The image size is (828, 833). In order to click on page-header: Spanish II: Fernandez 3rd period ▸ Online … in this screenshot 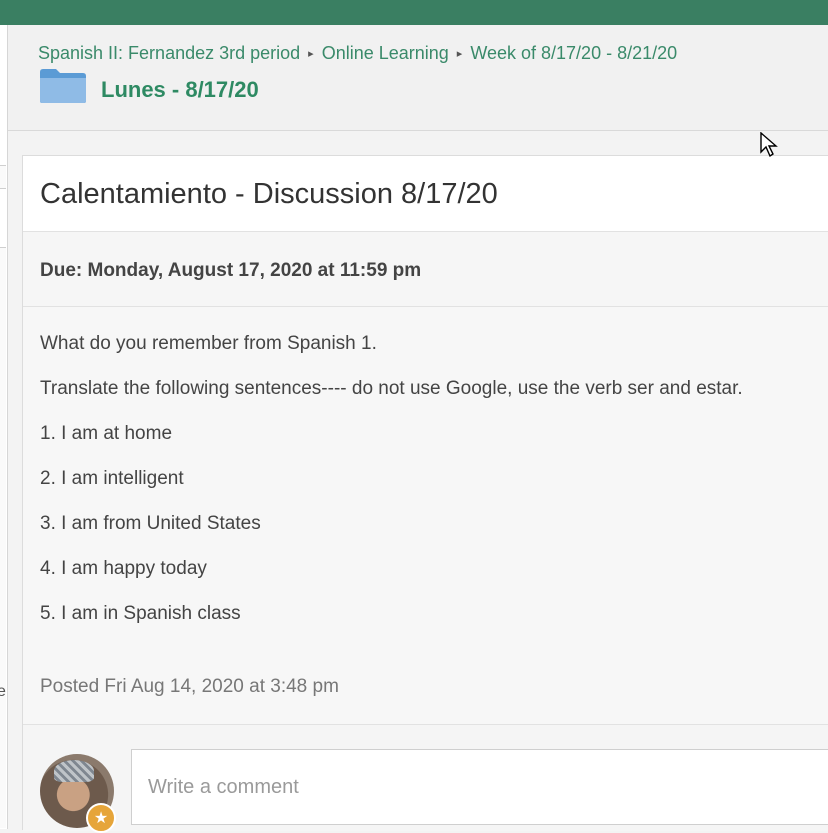, I will do `click(418, 78)`.